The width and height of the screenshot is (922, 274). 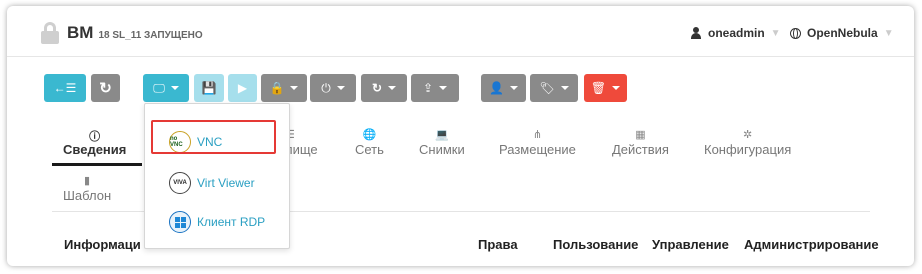 I want to click on zone-name: OpenNebula, so click(x=842, y=33).